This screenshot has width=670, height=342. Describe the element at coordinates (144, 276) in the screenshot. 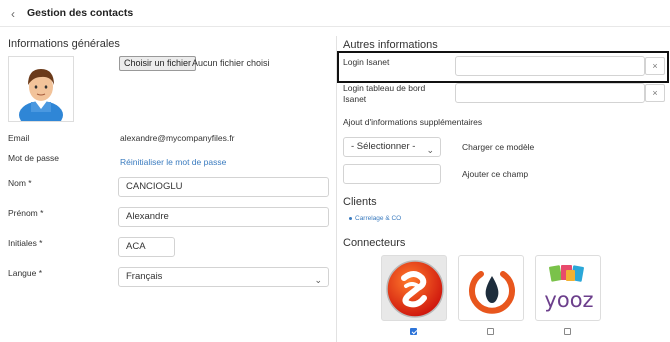

I see `langue-value: Français` at that location.